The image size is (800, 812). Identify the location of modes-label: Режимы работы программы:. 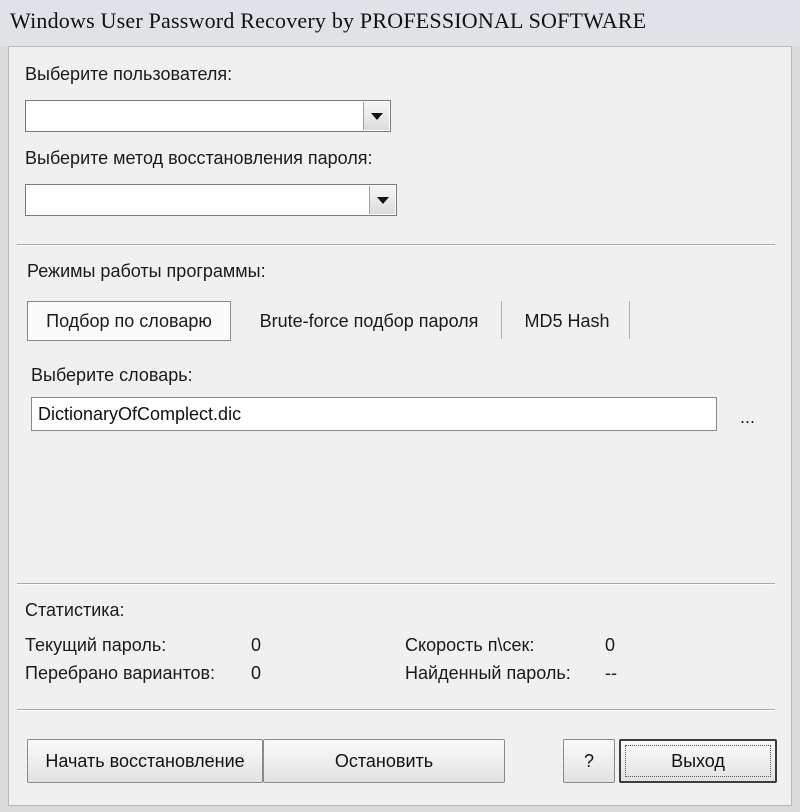
(146, 271).